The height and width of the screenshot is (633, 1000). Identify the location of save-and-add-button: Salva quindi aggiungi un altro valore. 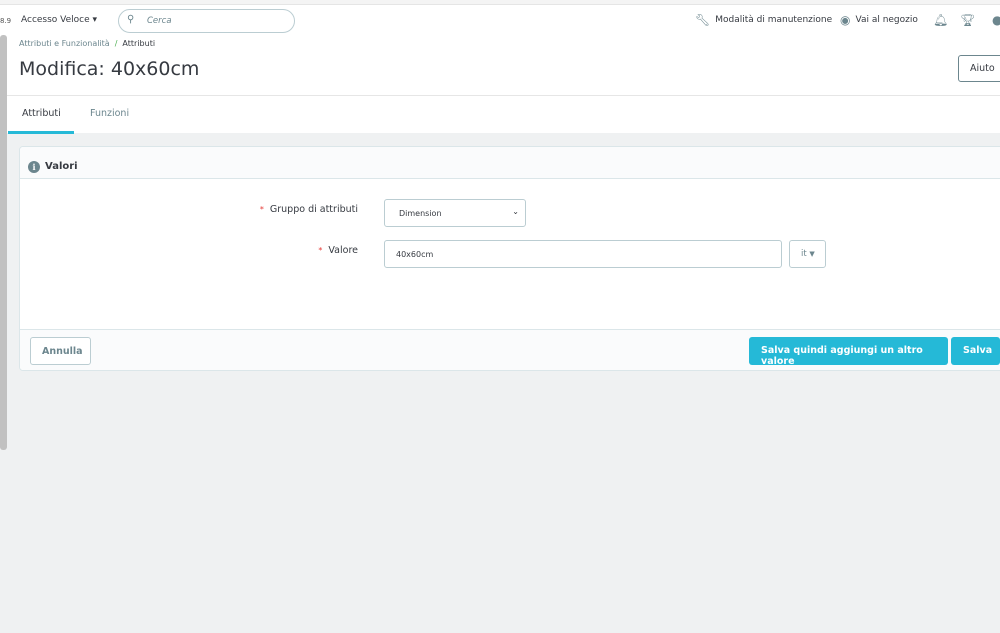
(848, 352).